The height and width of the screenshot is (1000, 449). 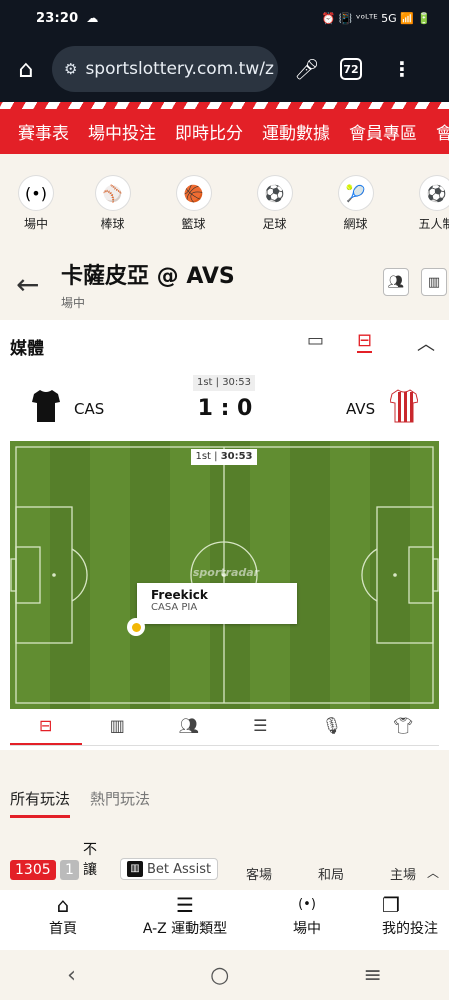 I want to click on event-team: CASA PIA, so click(x=174, y=607).